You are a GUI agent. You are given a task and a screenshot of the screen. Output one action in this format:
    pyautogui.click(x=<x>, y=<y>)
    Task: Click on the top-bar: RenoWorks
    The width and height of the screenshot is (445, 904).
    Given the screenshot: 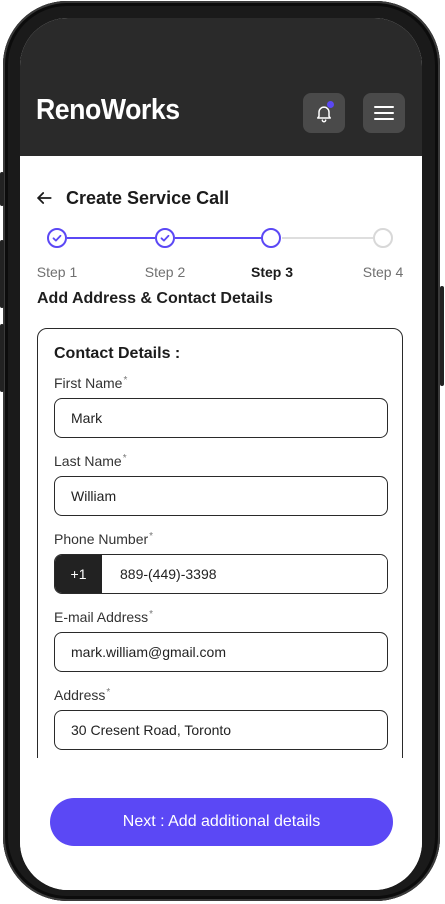 What is the action you would take?
    pyautogui.click(x=221, y=87)
    